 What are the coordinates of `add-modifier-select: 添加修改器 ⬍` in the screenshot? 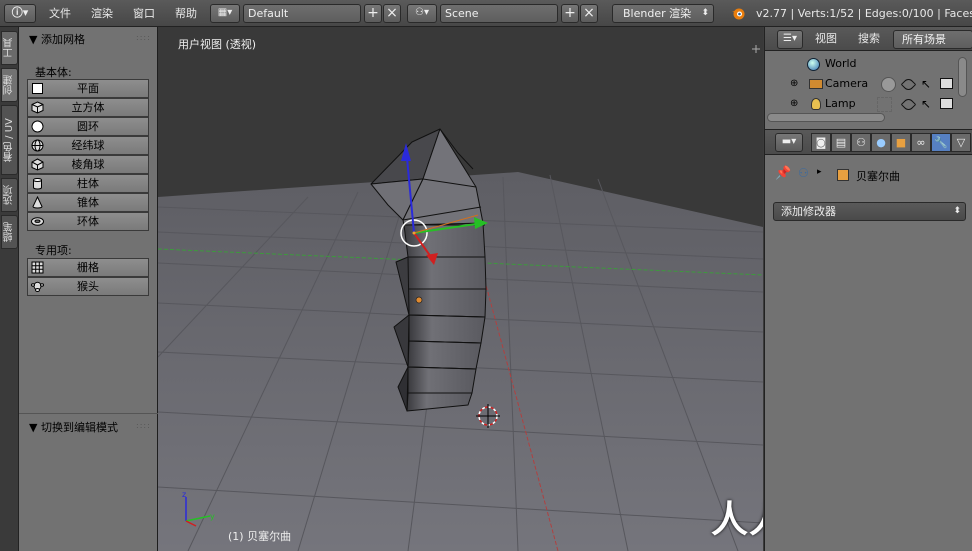 It's located at (869, 211).